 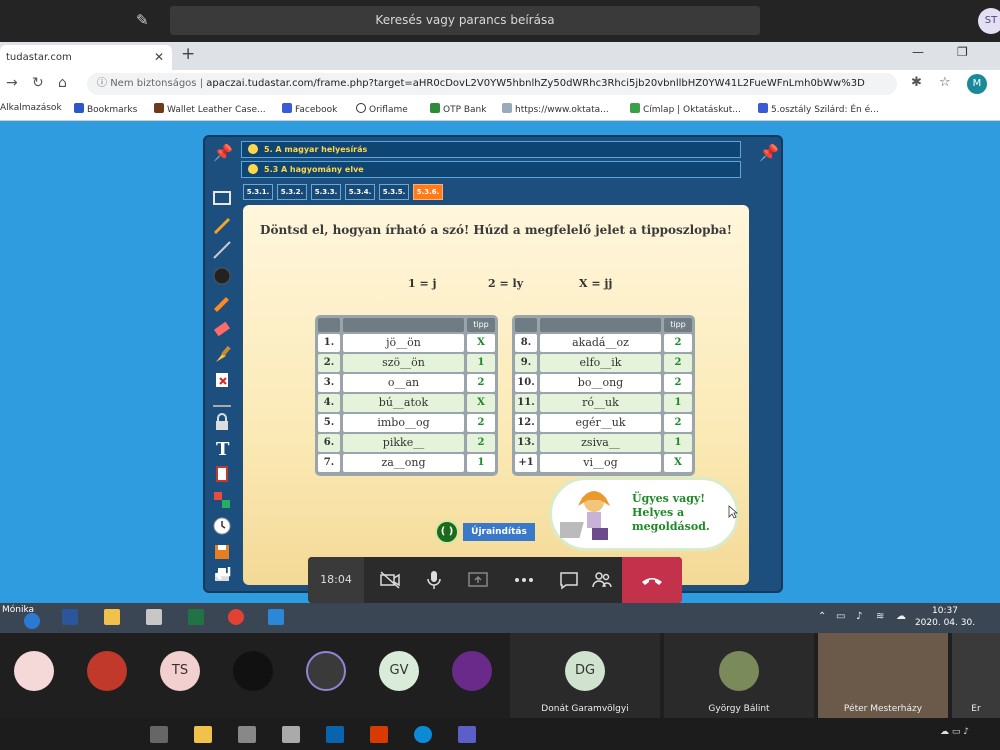 What do you see at coordinates (602, 580) in the screenshot?
I see `participants-icon` at bounding box center [602, 580].